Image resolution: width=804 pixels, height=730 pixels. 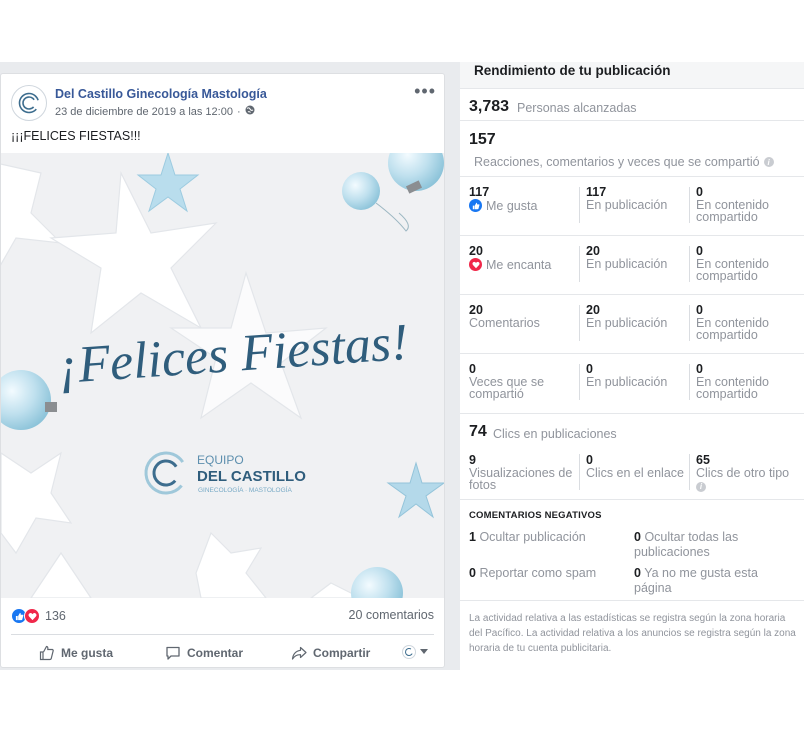 What do you see at coordinates (589, 460) in the screenshot?
I see `link-clicks-value: 0` at bounding box center [589, 460].